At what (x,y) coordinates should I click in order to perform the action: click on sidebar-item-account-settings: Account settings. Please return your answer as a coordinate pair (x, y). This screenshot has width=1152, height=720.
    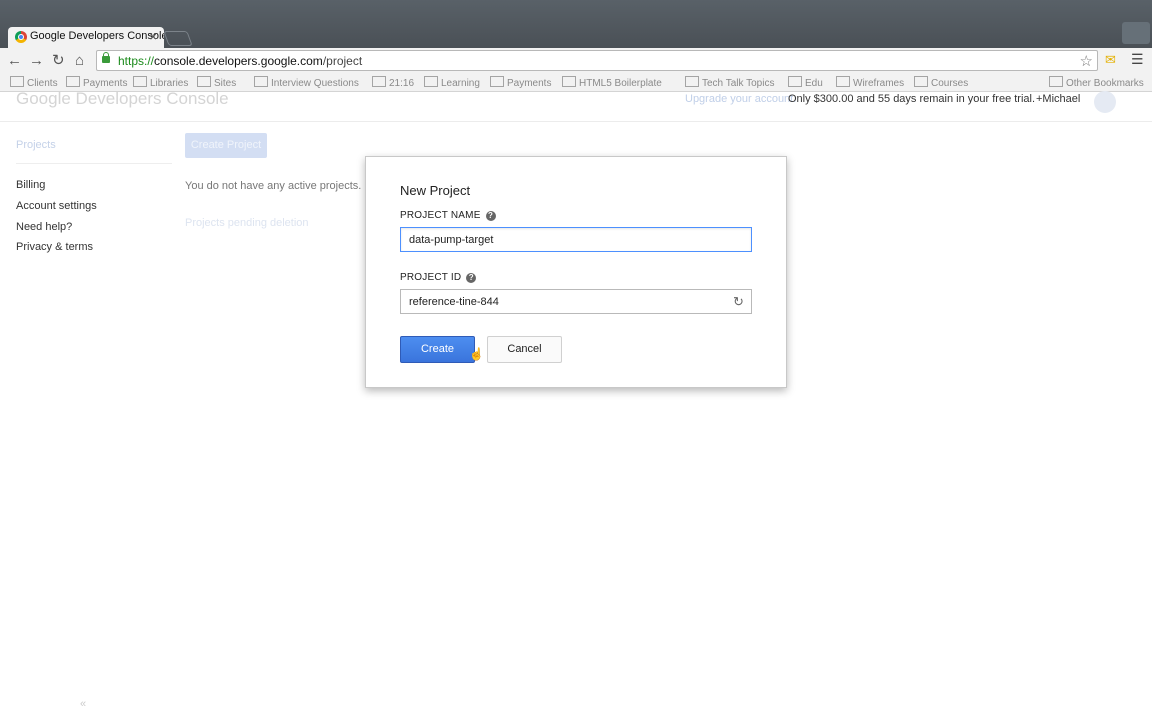
    Looking at the image, I should click on (56, 206).